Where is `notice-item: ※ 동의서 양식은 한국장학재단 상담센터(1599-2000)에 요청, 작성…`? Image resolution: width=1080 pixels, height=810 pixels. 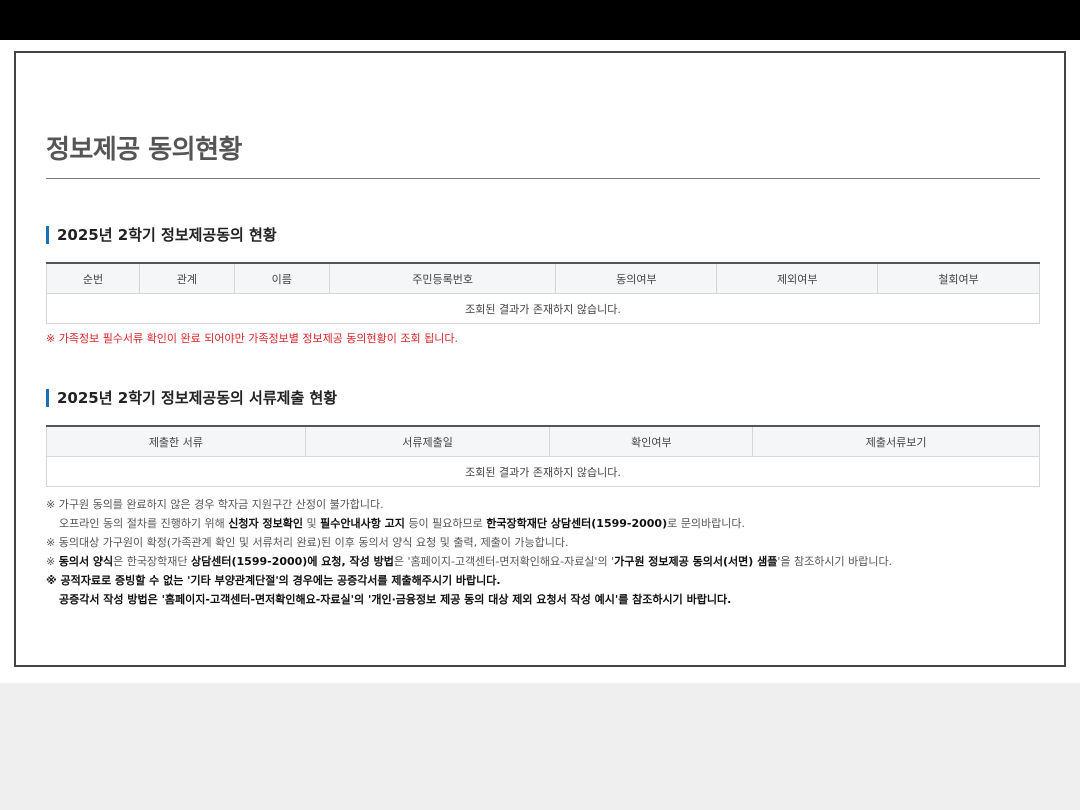 notice-item: ※ 동의서 양식은 한국장학재단 상담센터(1599-2000)에 요청, 작성… is located at coordinates (546, 561).